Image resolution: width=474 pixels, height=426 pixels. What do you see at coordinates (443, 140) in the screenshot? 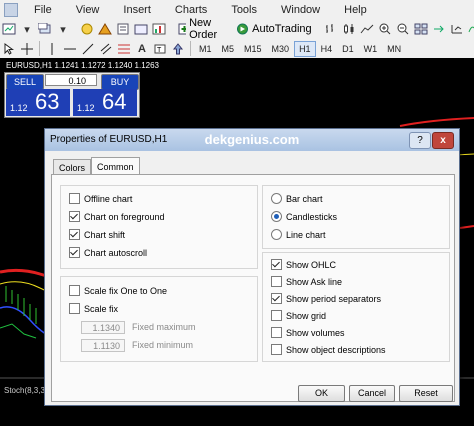
I see `close-button: x` at bounding box center [443, 140].